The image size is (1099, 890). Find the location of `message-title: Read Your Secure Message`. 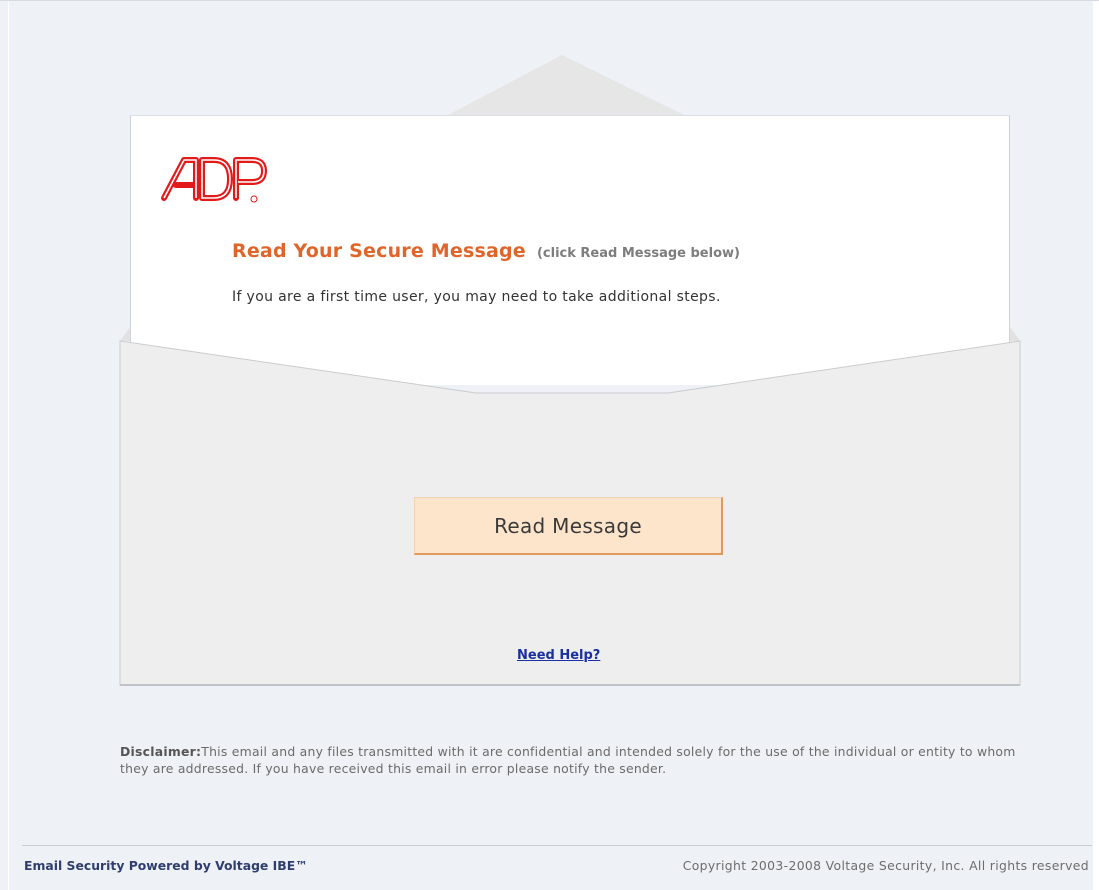

message-title: Read Your Secure Message is located at coordinates (379, 251).